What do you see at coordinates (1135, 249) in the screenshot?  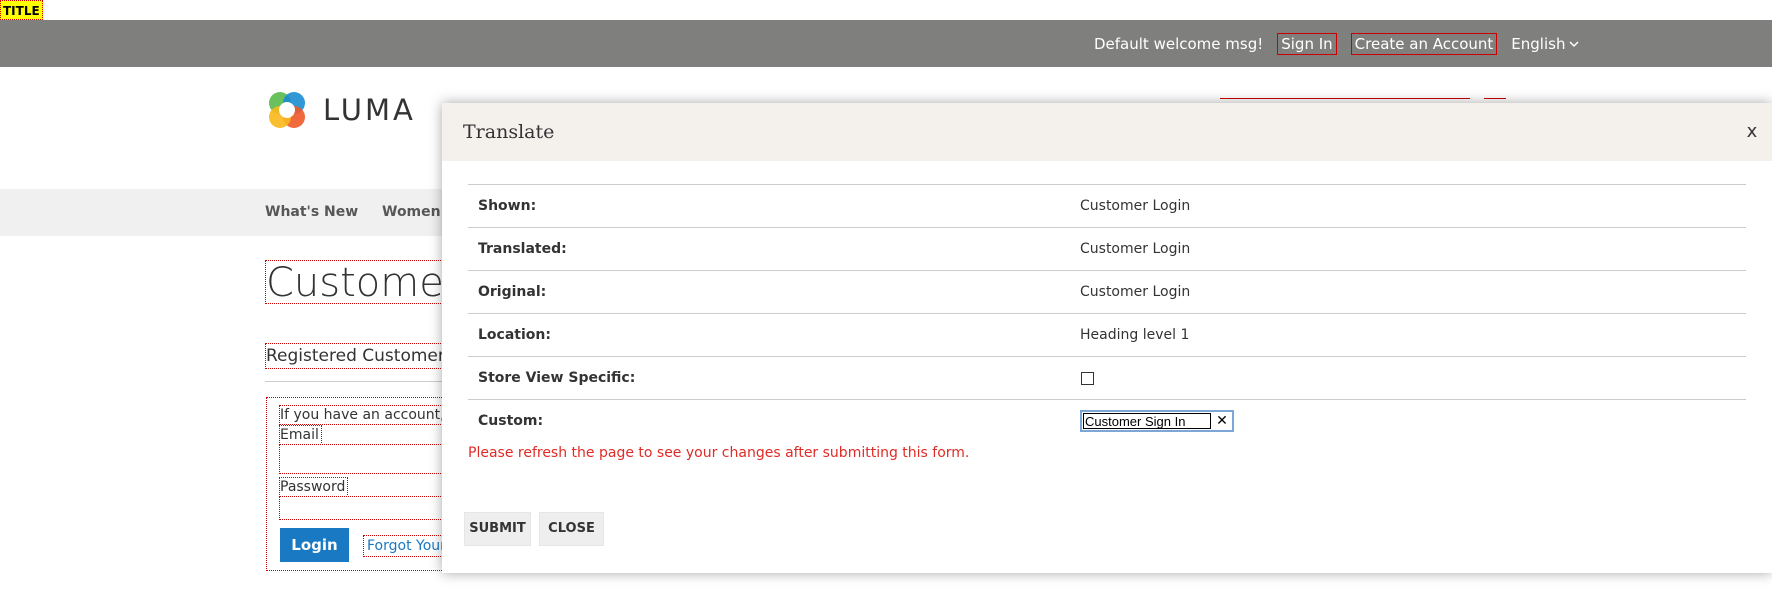 I see `translated-value: Customer Login` at bounding box center [1135, 249].